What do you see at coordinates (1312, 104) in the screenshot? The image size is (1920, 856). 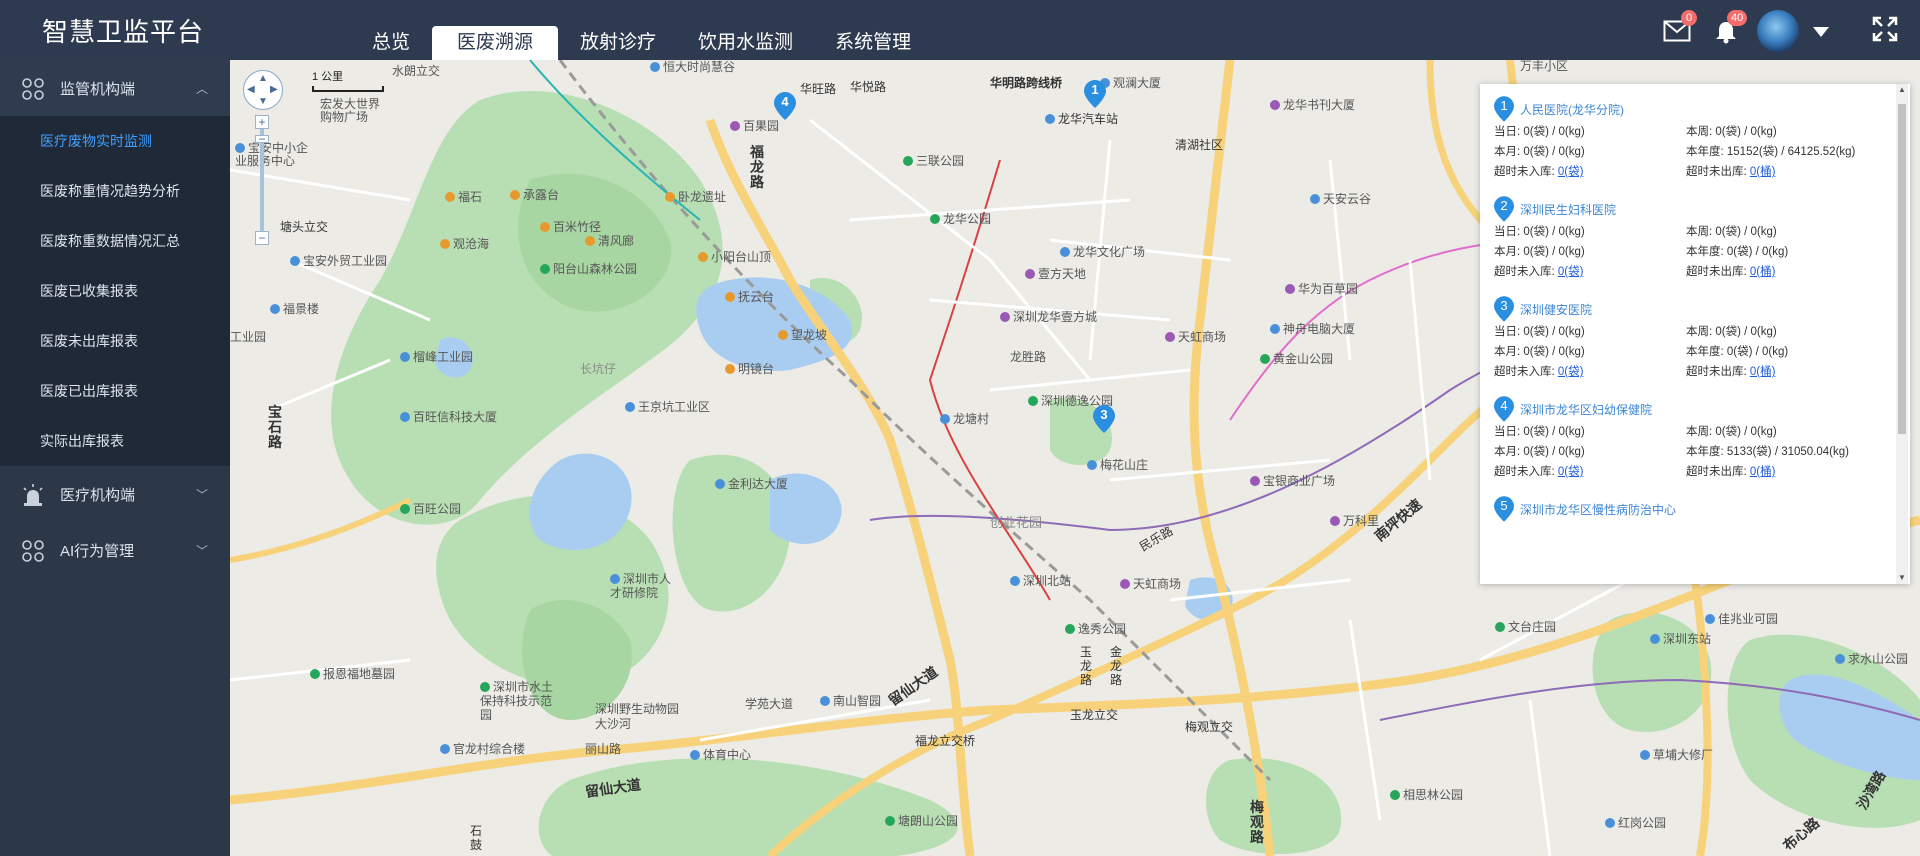 I see `map-poi: 龙华书刊大厦` at bounding box center [1312, 104].